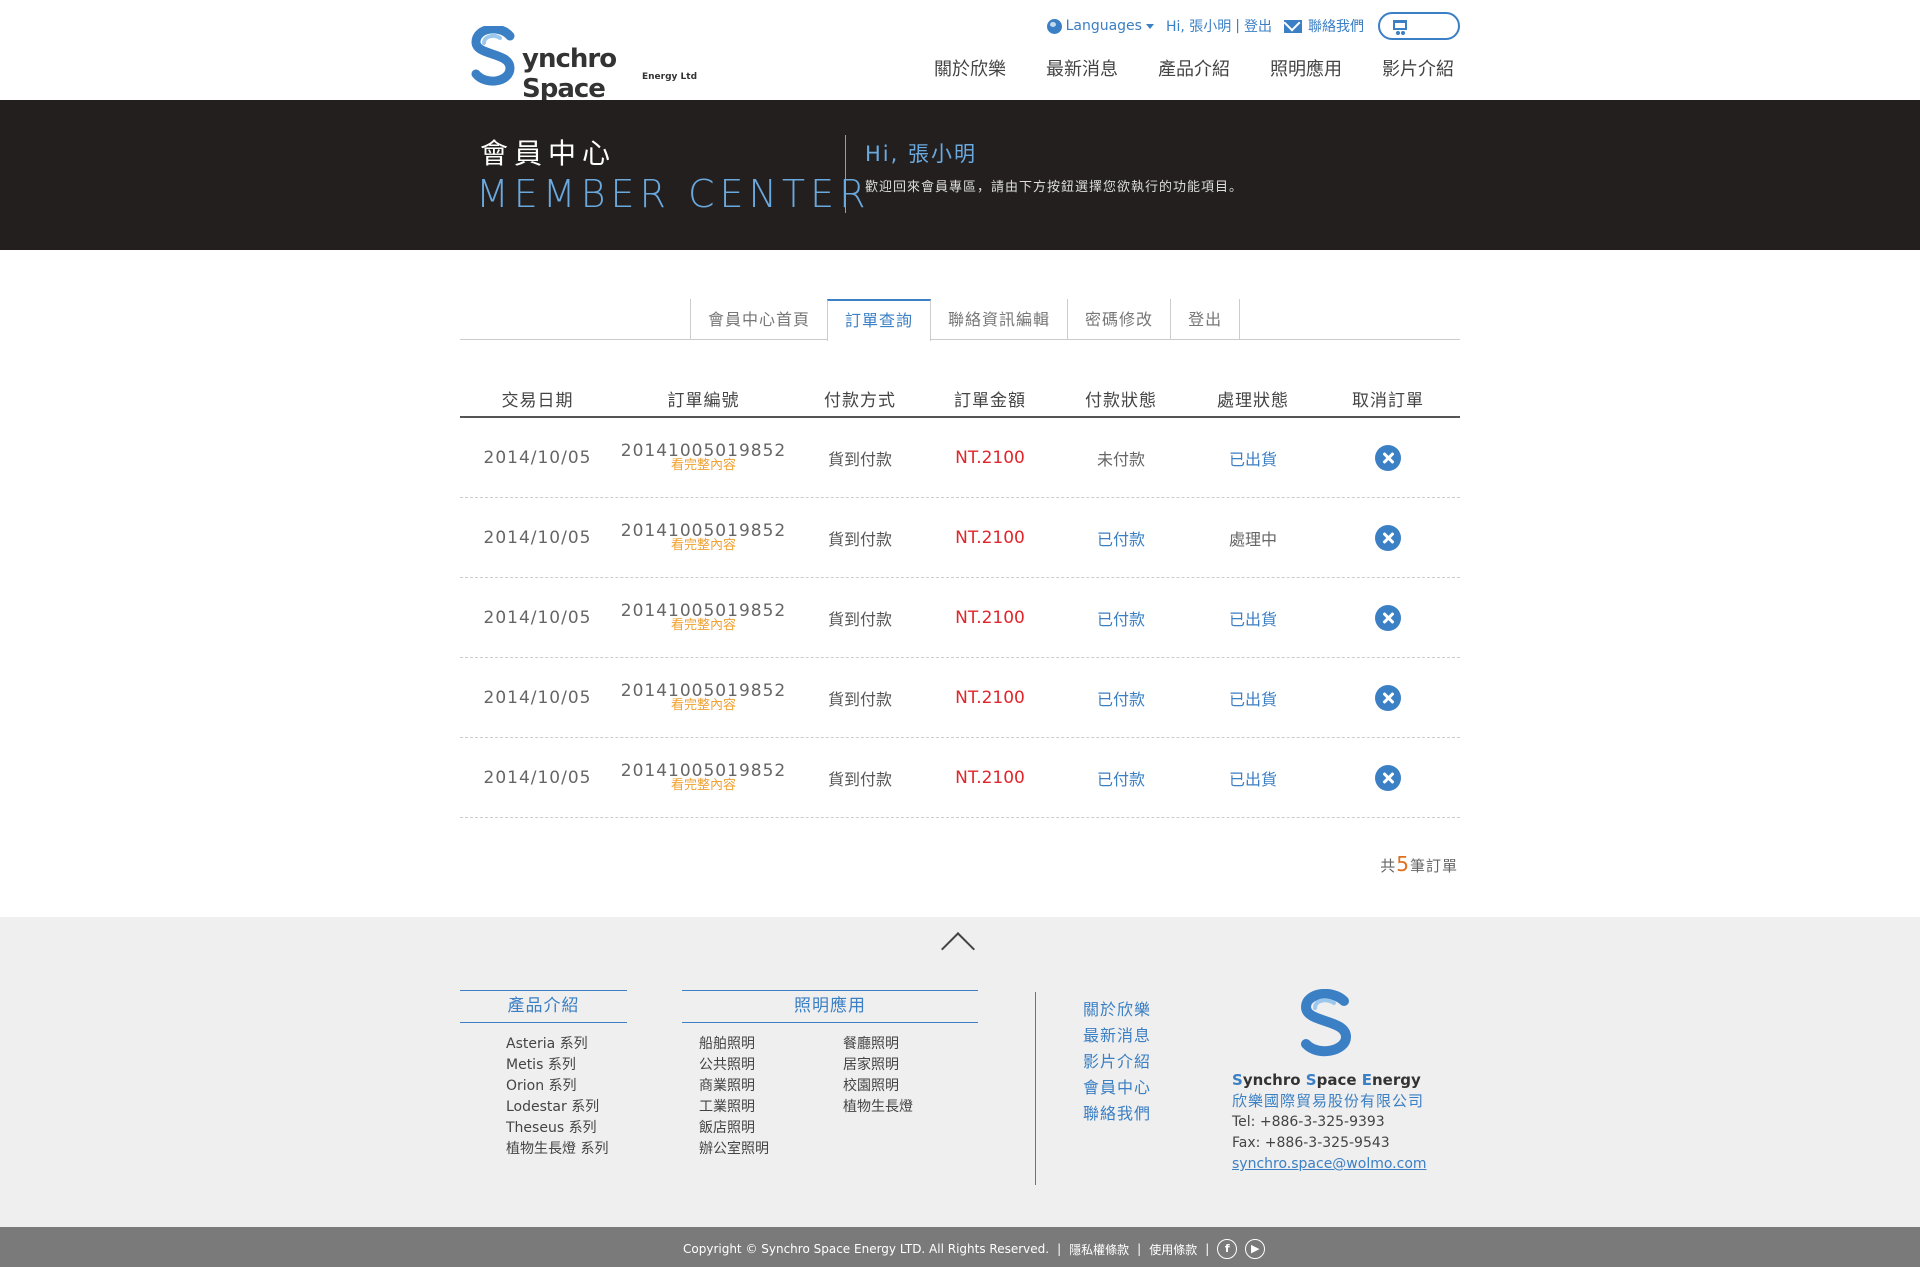  I want to click on footer-fax: Fax: +886-3-325-9543, so click(1311, 1143).